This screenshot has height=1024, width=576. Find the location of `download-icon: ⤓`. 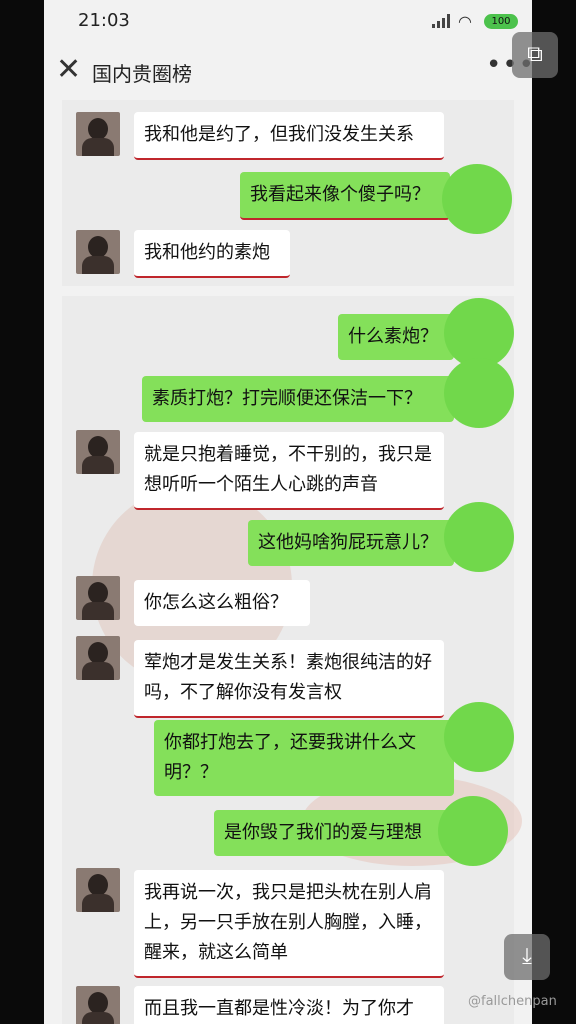

download-icon: ⤓ is located at coordinates (527, 957).